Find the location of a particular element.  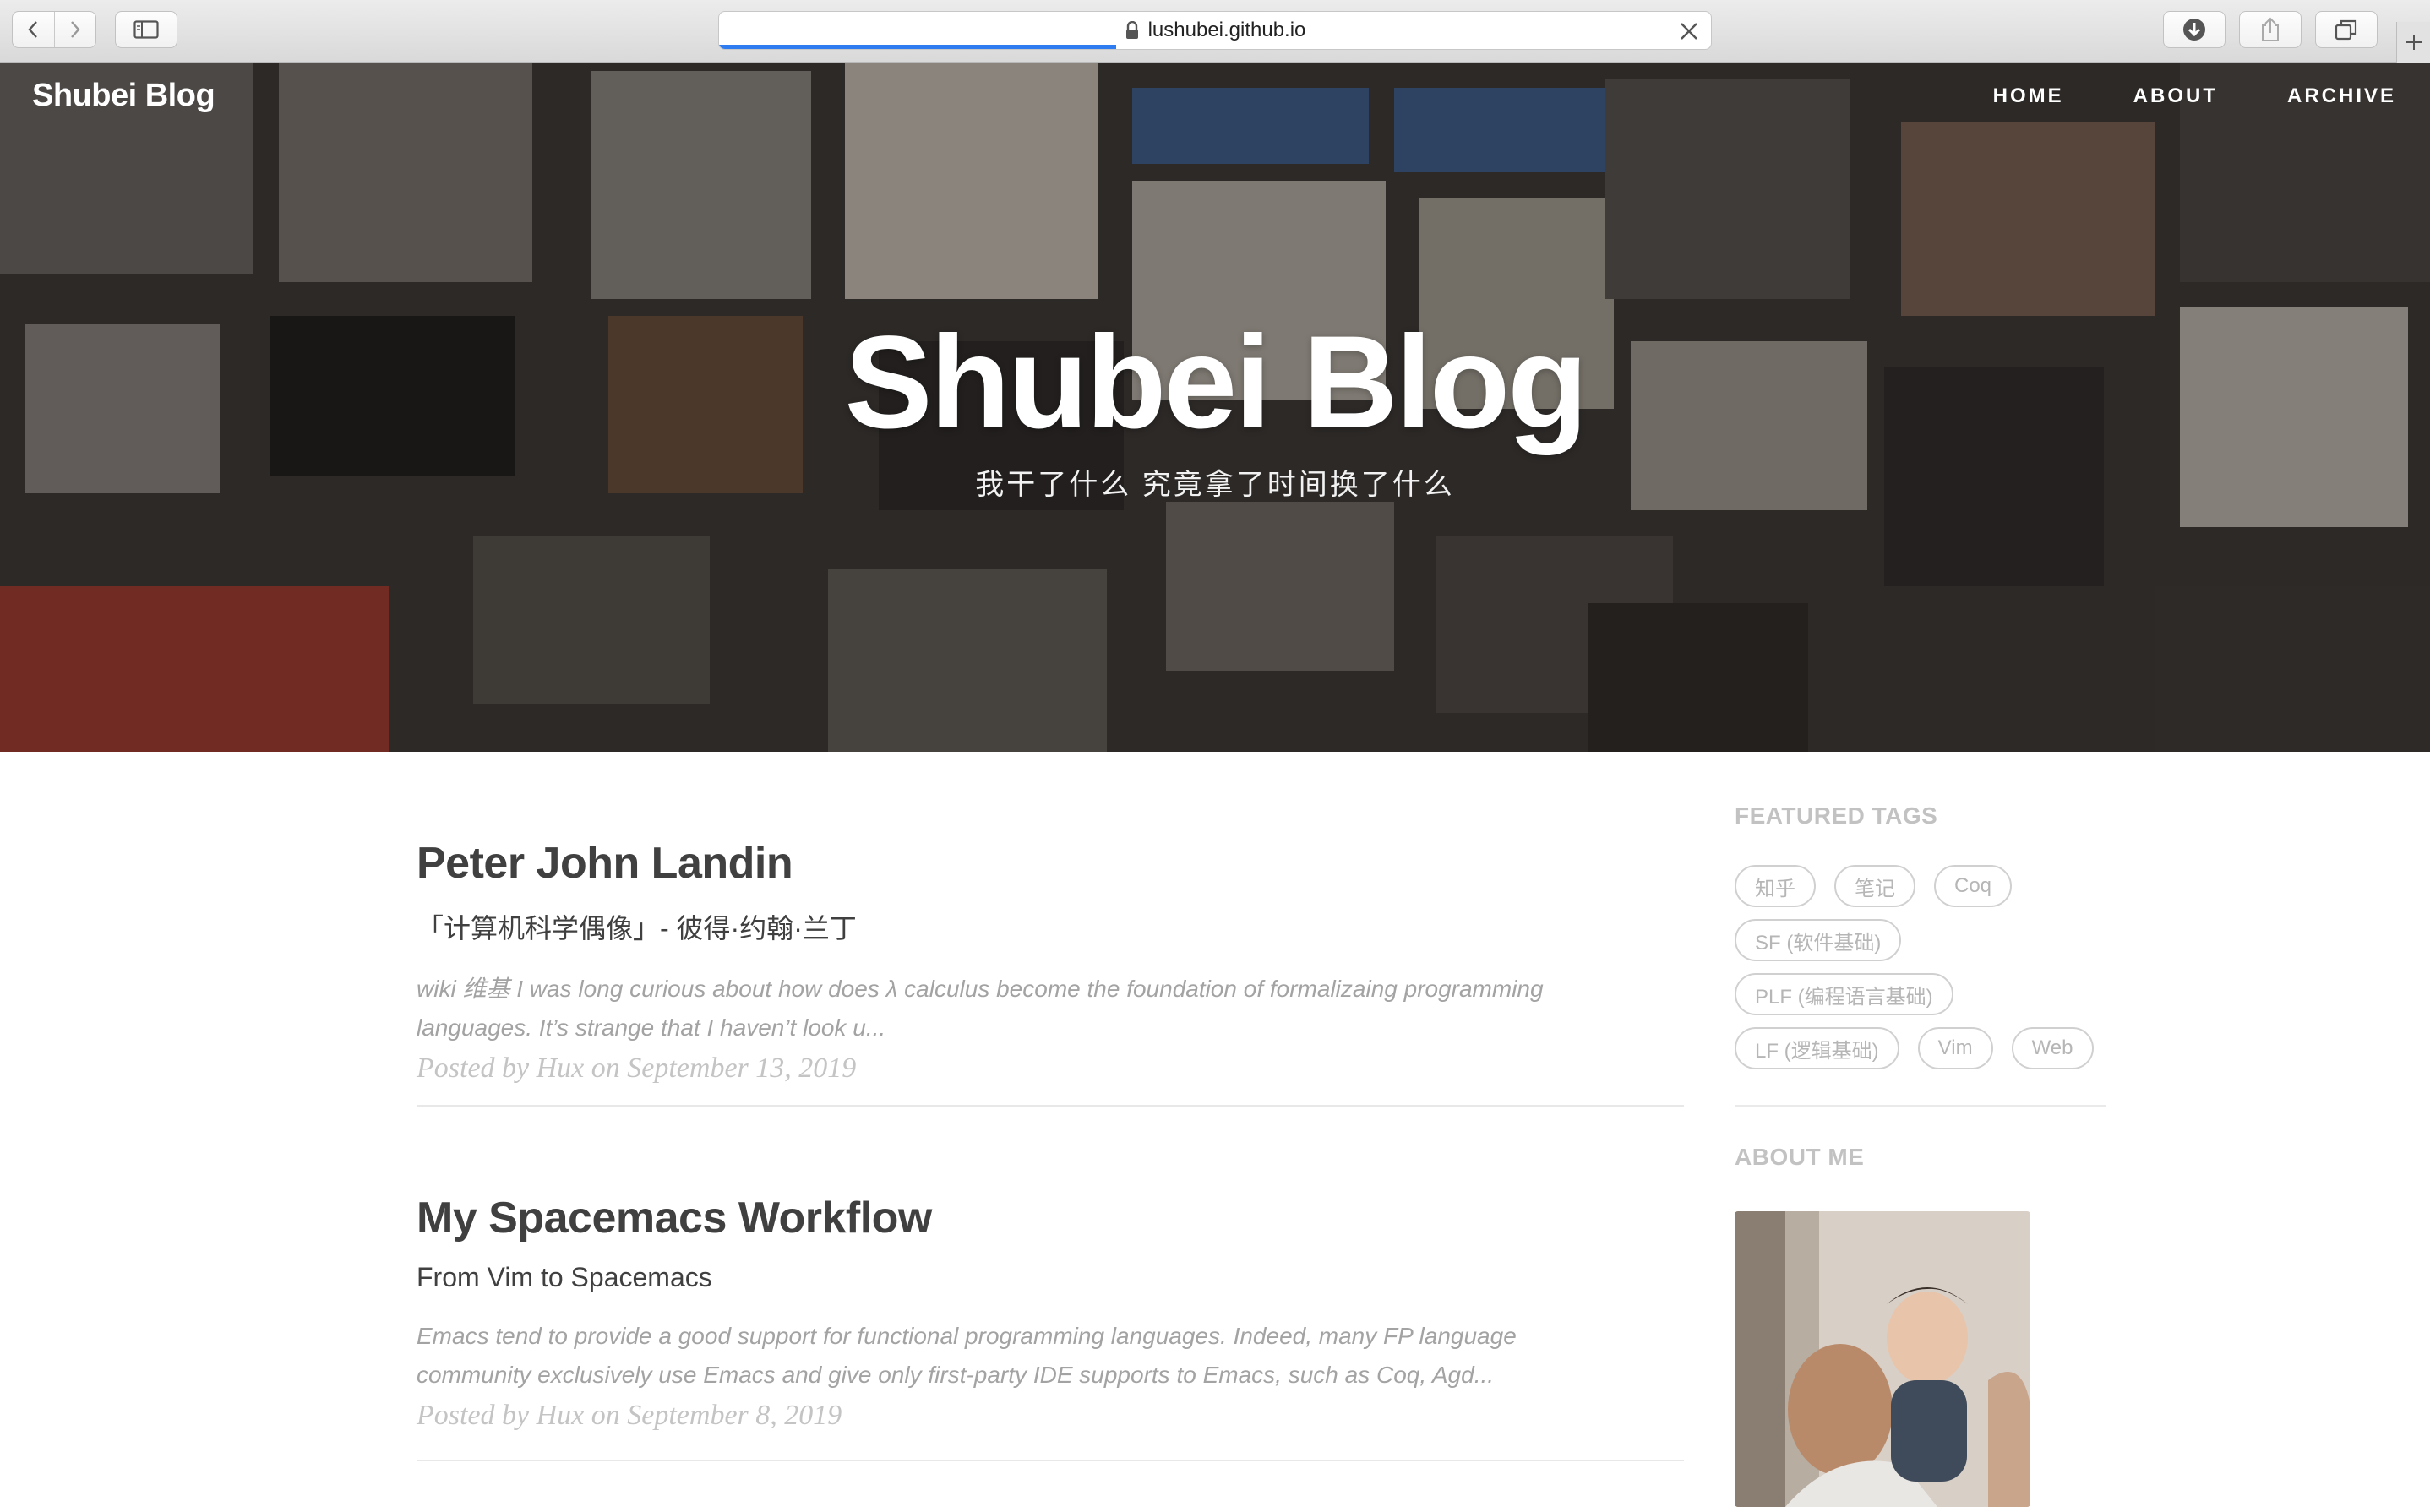

forward-icon is located at coordinates (75, 30).